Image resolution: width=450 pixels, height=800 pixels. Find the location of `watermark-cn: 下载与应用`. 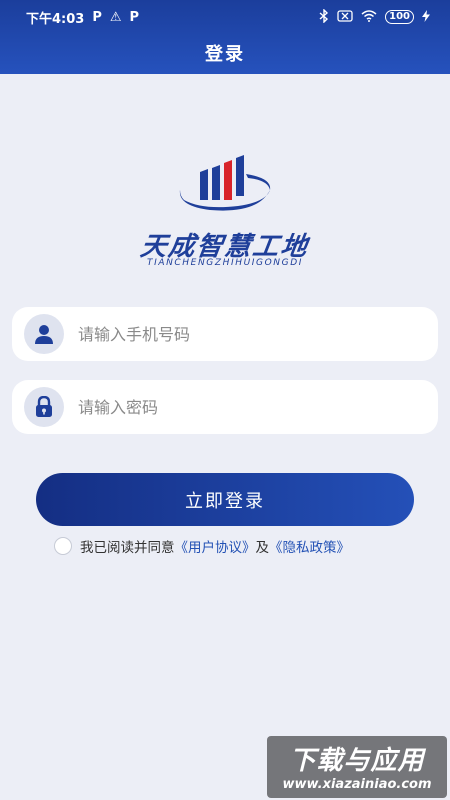

watermark-cn: 下载与应用 is located at coordinates (357, 761).